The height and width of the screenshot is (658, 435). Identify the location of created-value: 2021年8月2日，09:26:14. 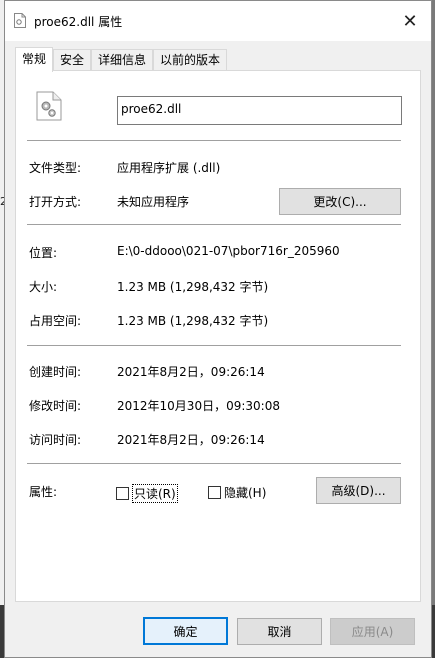
(191, 372).